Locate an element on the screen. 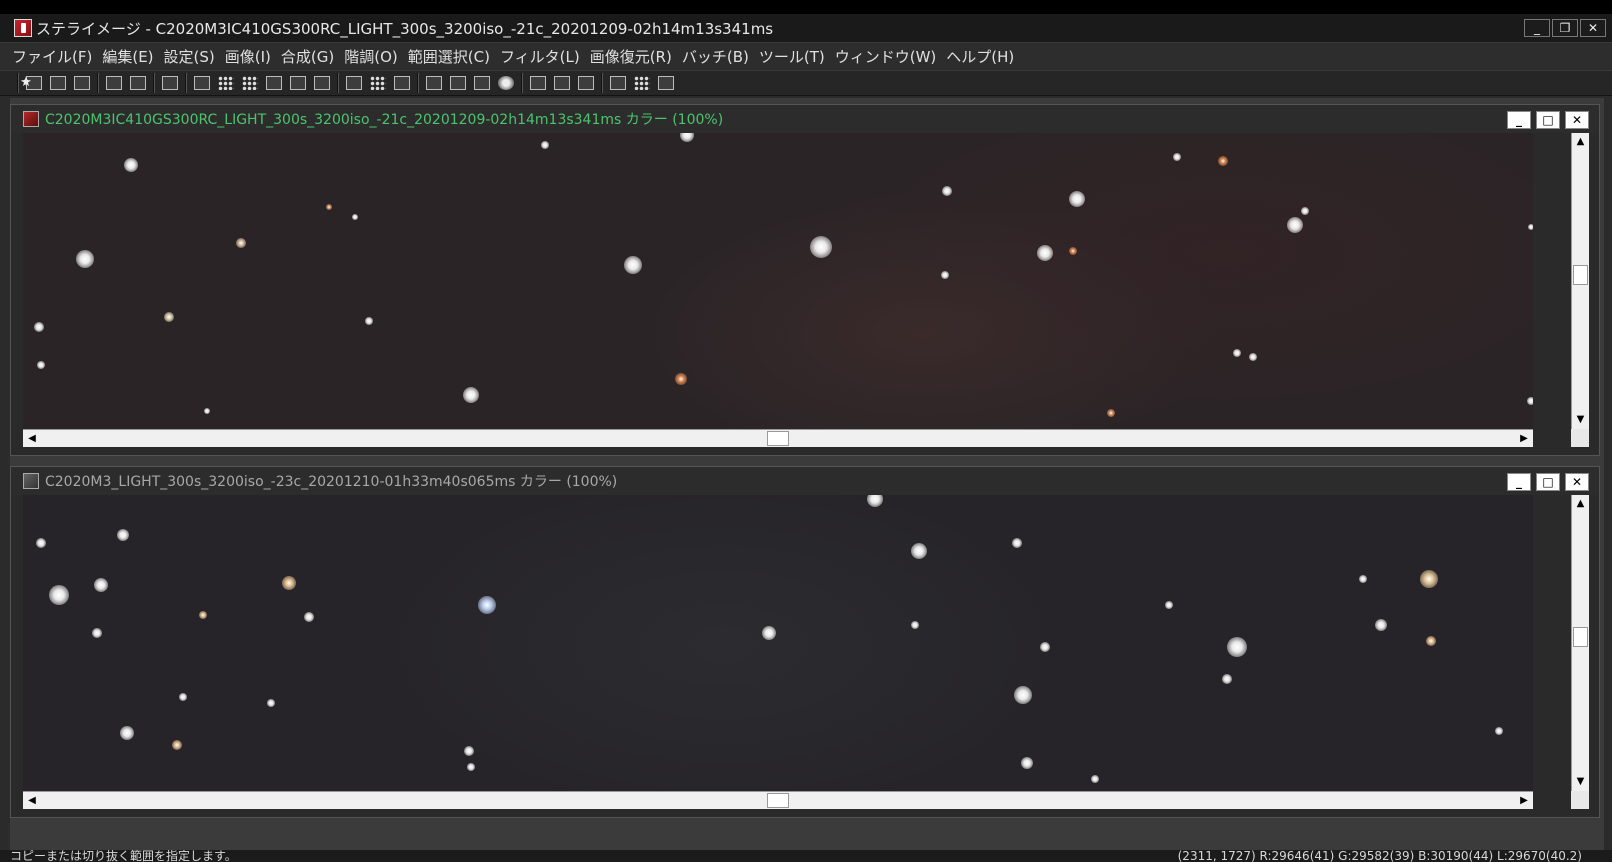 The height and width of the screenshot is (862, 1612). batch-icon is located at coordinates (434, 83).